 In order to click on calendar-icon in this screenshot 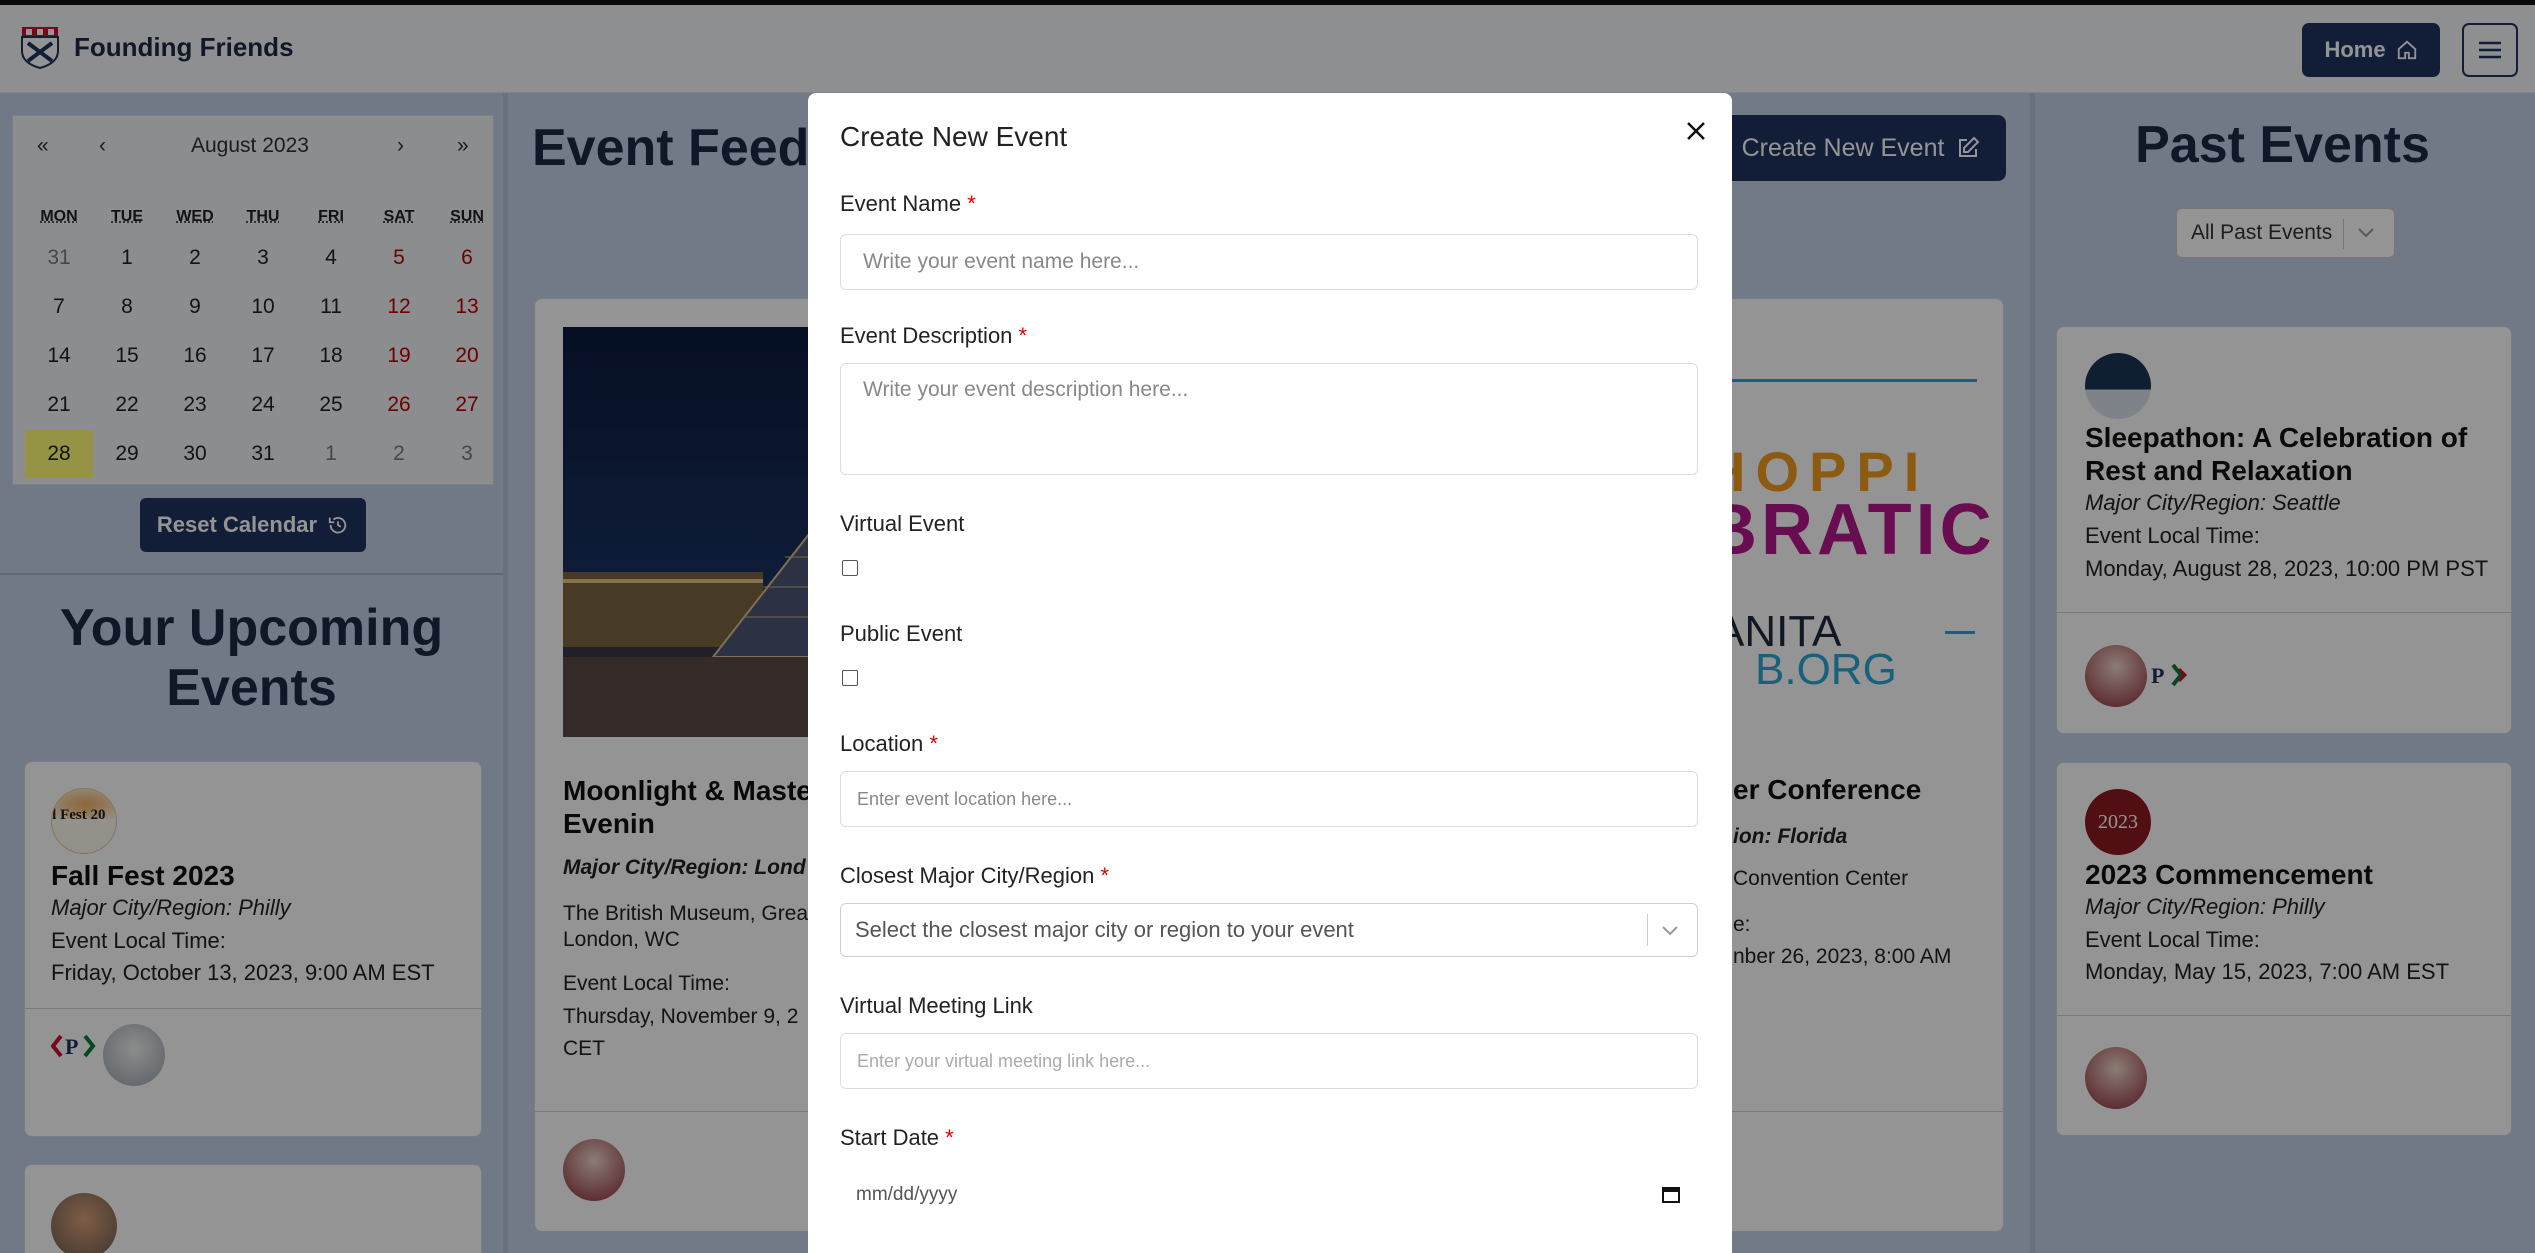, I will do `click(1671, 1194)`.